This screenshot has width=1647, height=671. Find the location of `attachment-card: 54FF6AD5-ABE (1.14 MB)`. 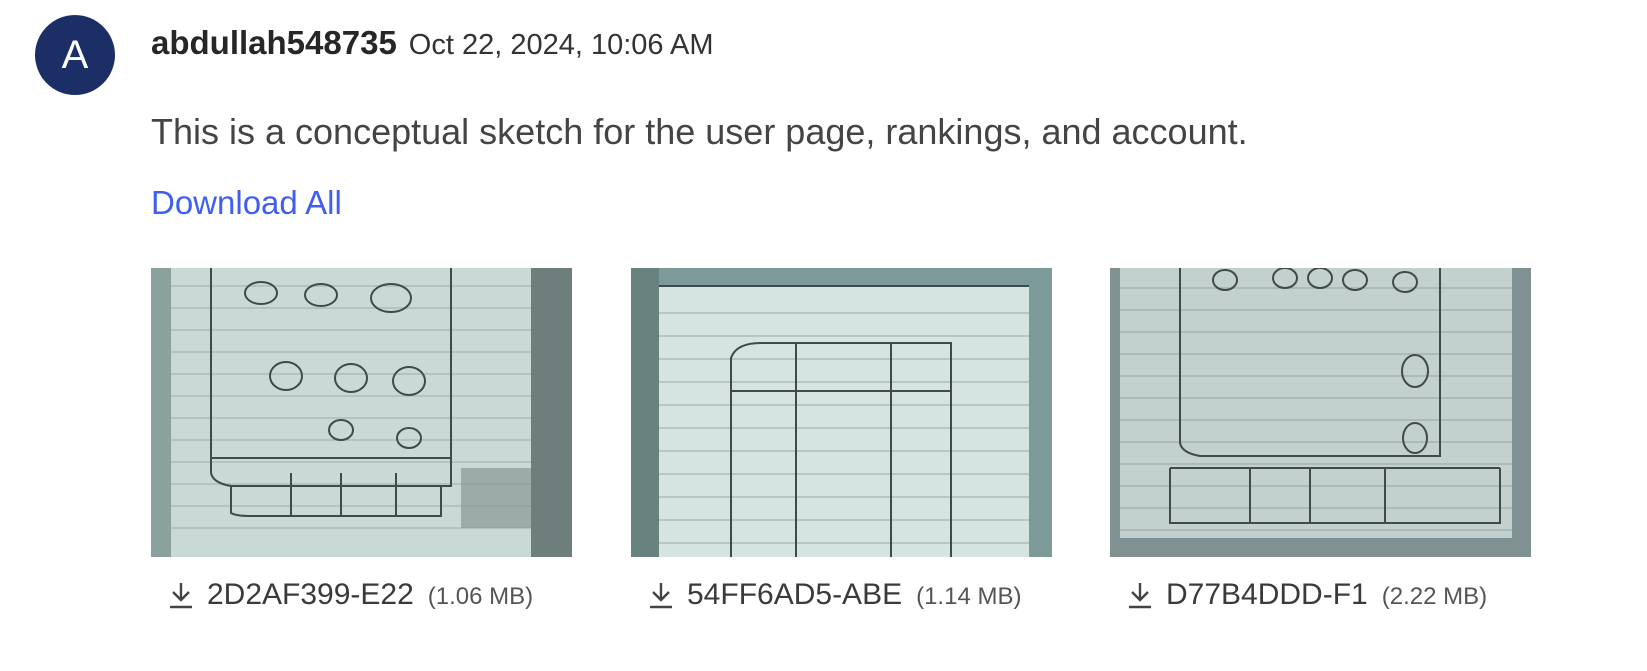

attachment-card: 54FF6AD5-ABE (1.14 MB) is located at coordinates (841, 440).